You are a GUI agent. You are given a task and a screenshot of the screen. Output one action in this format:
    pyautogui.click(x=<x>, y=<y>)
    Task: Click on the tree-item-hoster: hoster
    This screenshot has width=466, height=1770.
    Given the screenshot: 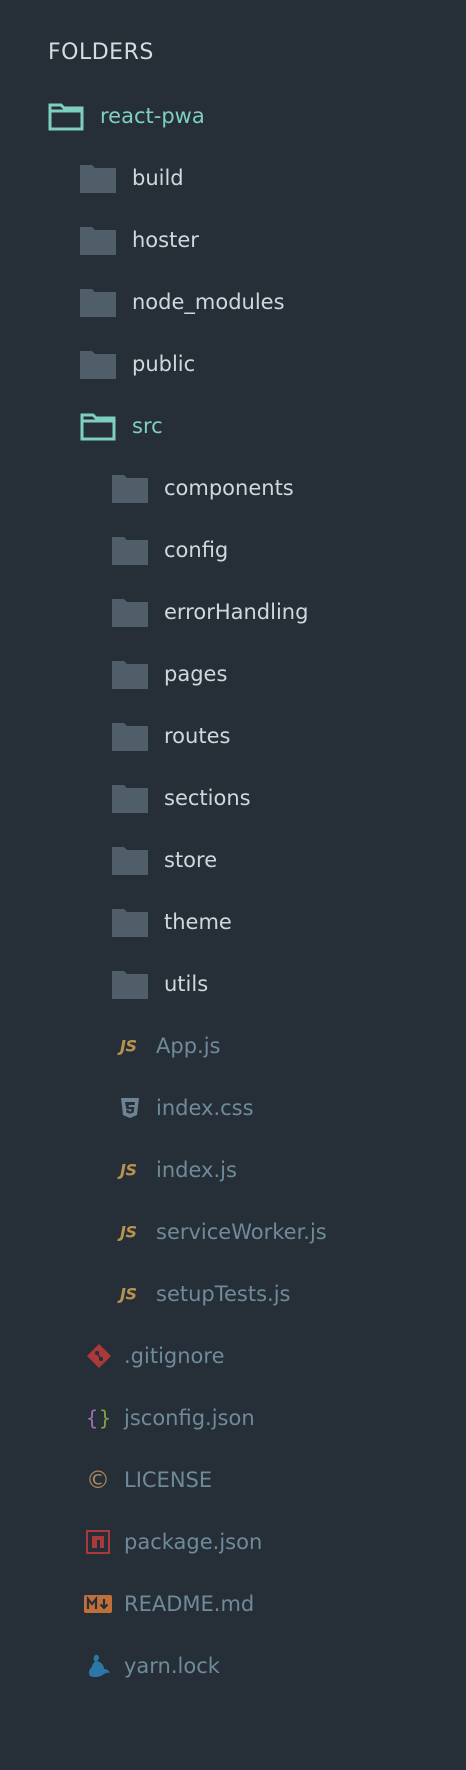 What is the action you would take?
    pyautogui.click(x=233, y=240)
    